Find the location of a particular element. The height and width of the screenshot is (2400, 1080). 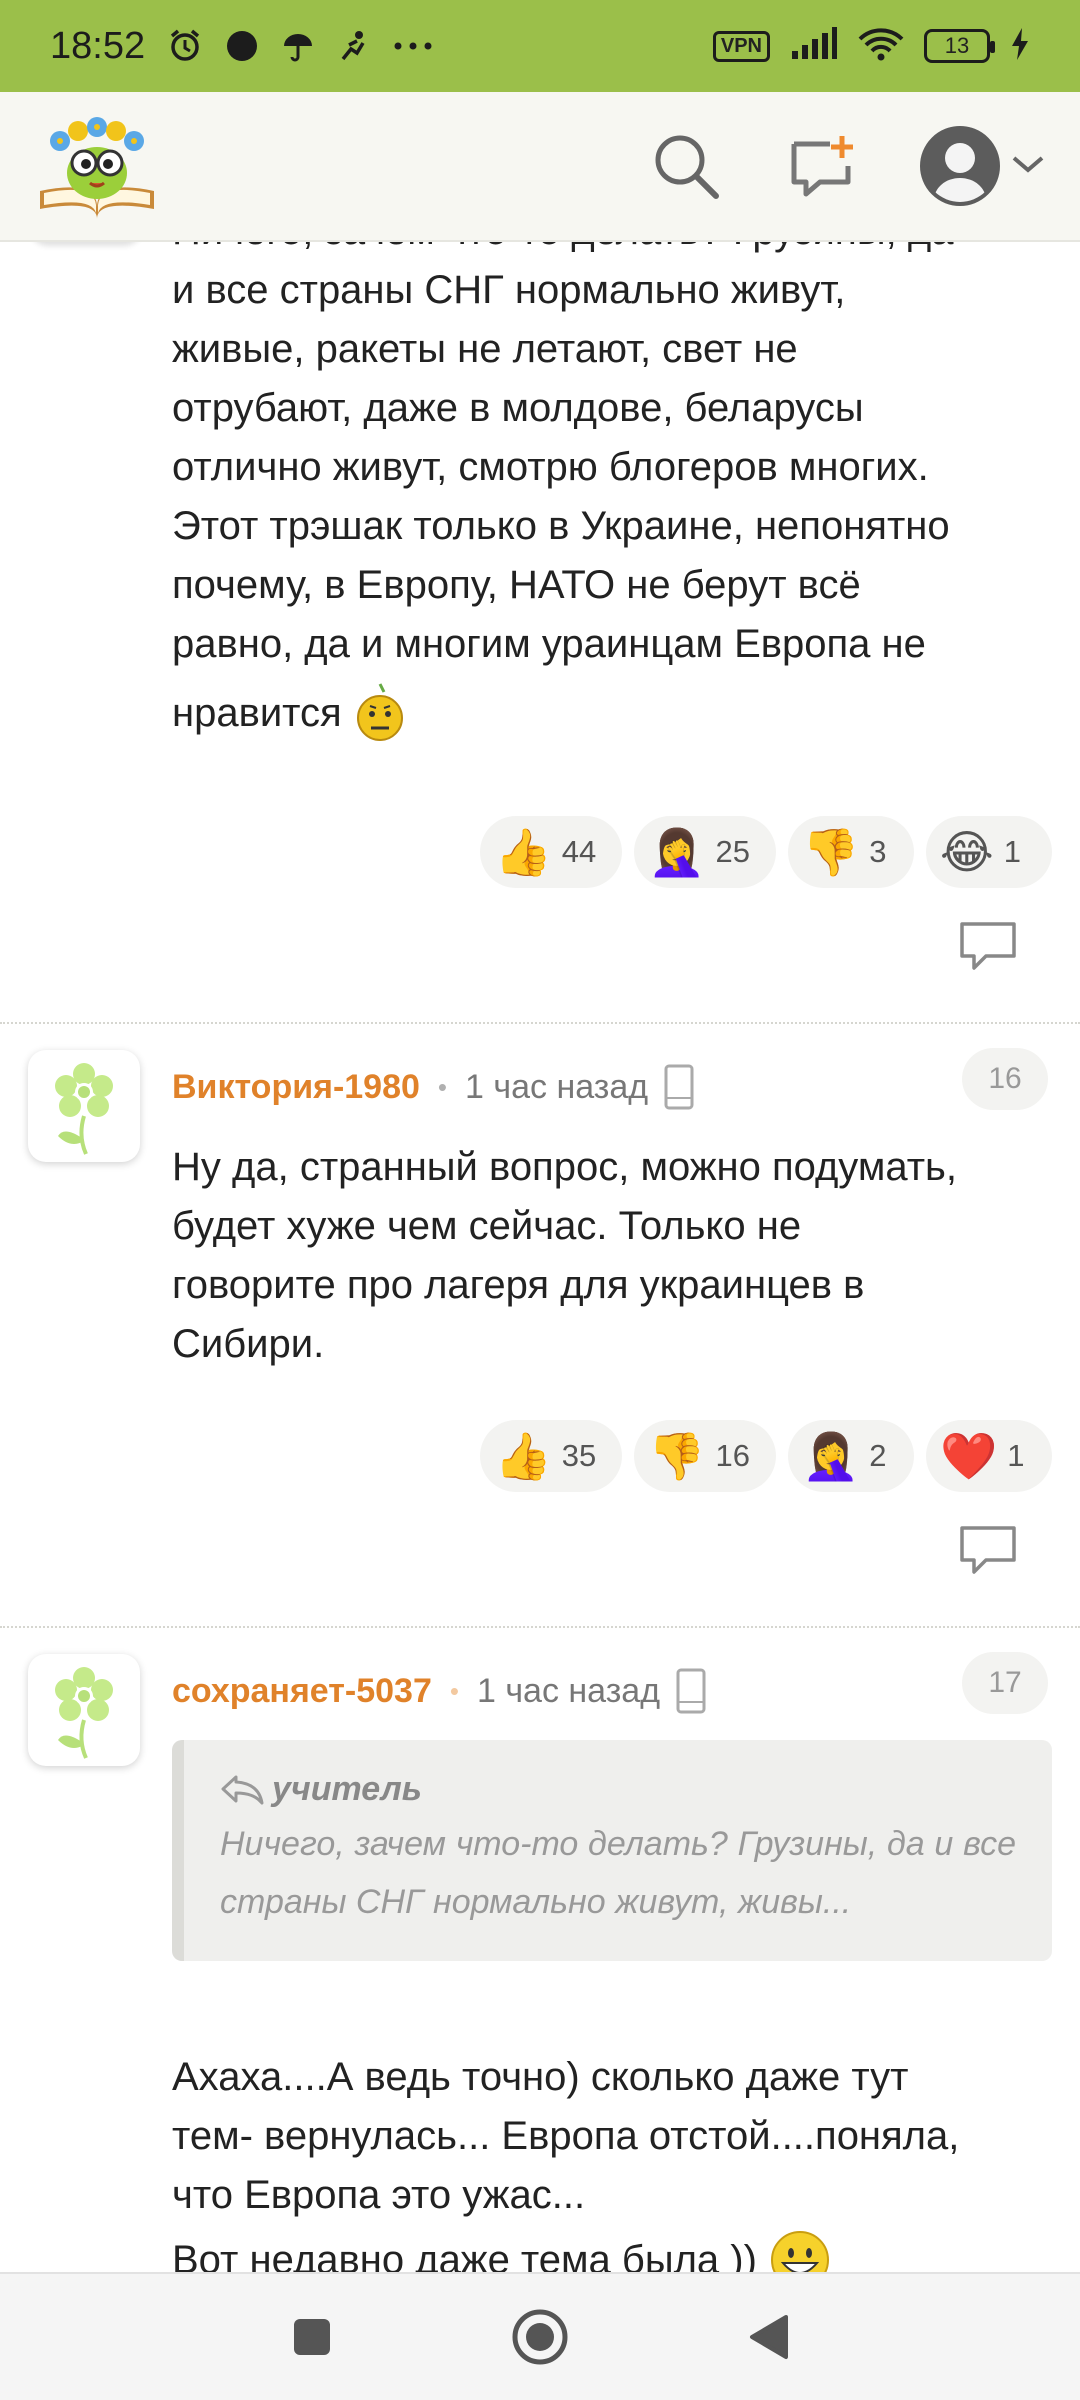

comment-number: 16 is located at coordinates (1005, 1079).